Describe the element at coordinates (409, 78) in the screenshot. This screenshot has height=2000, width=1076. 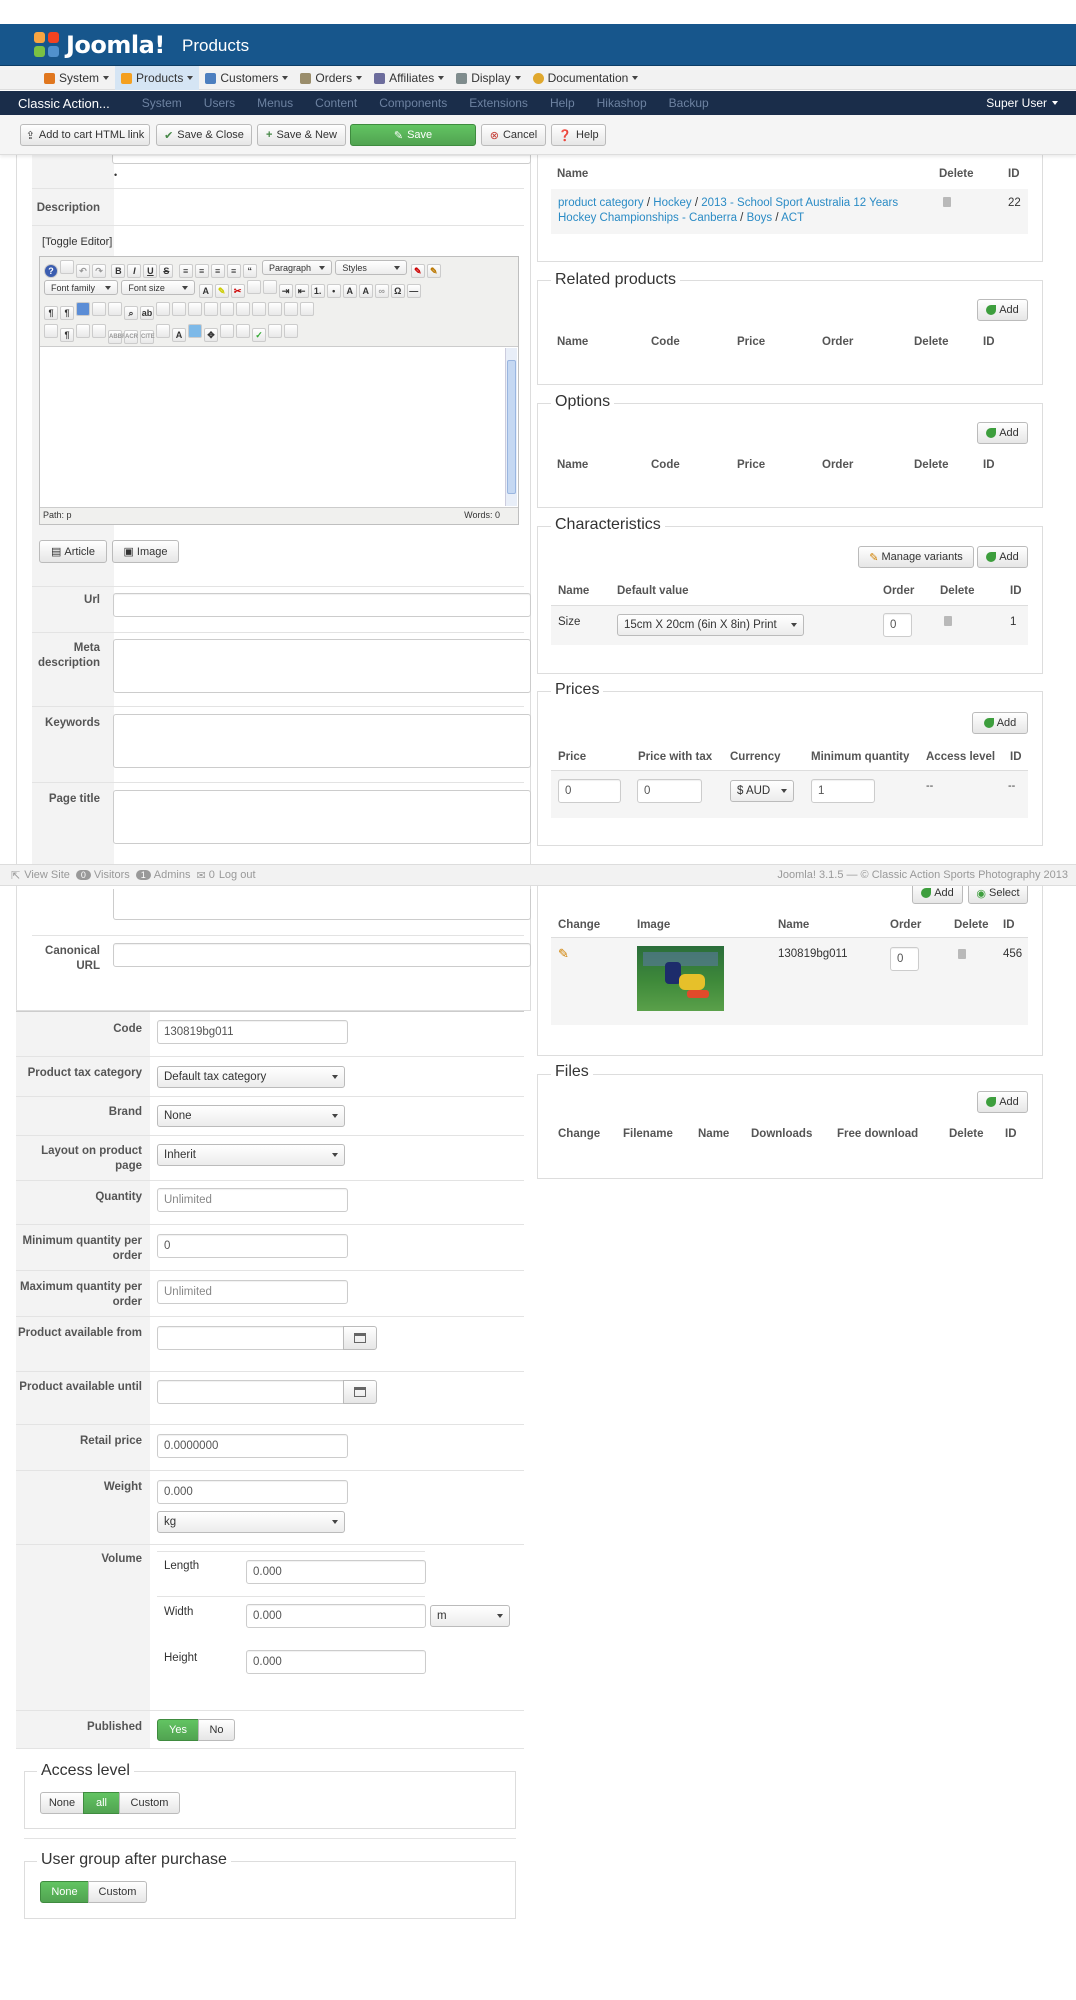
I see `menu-affiliates: Affiliates` at that location.